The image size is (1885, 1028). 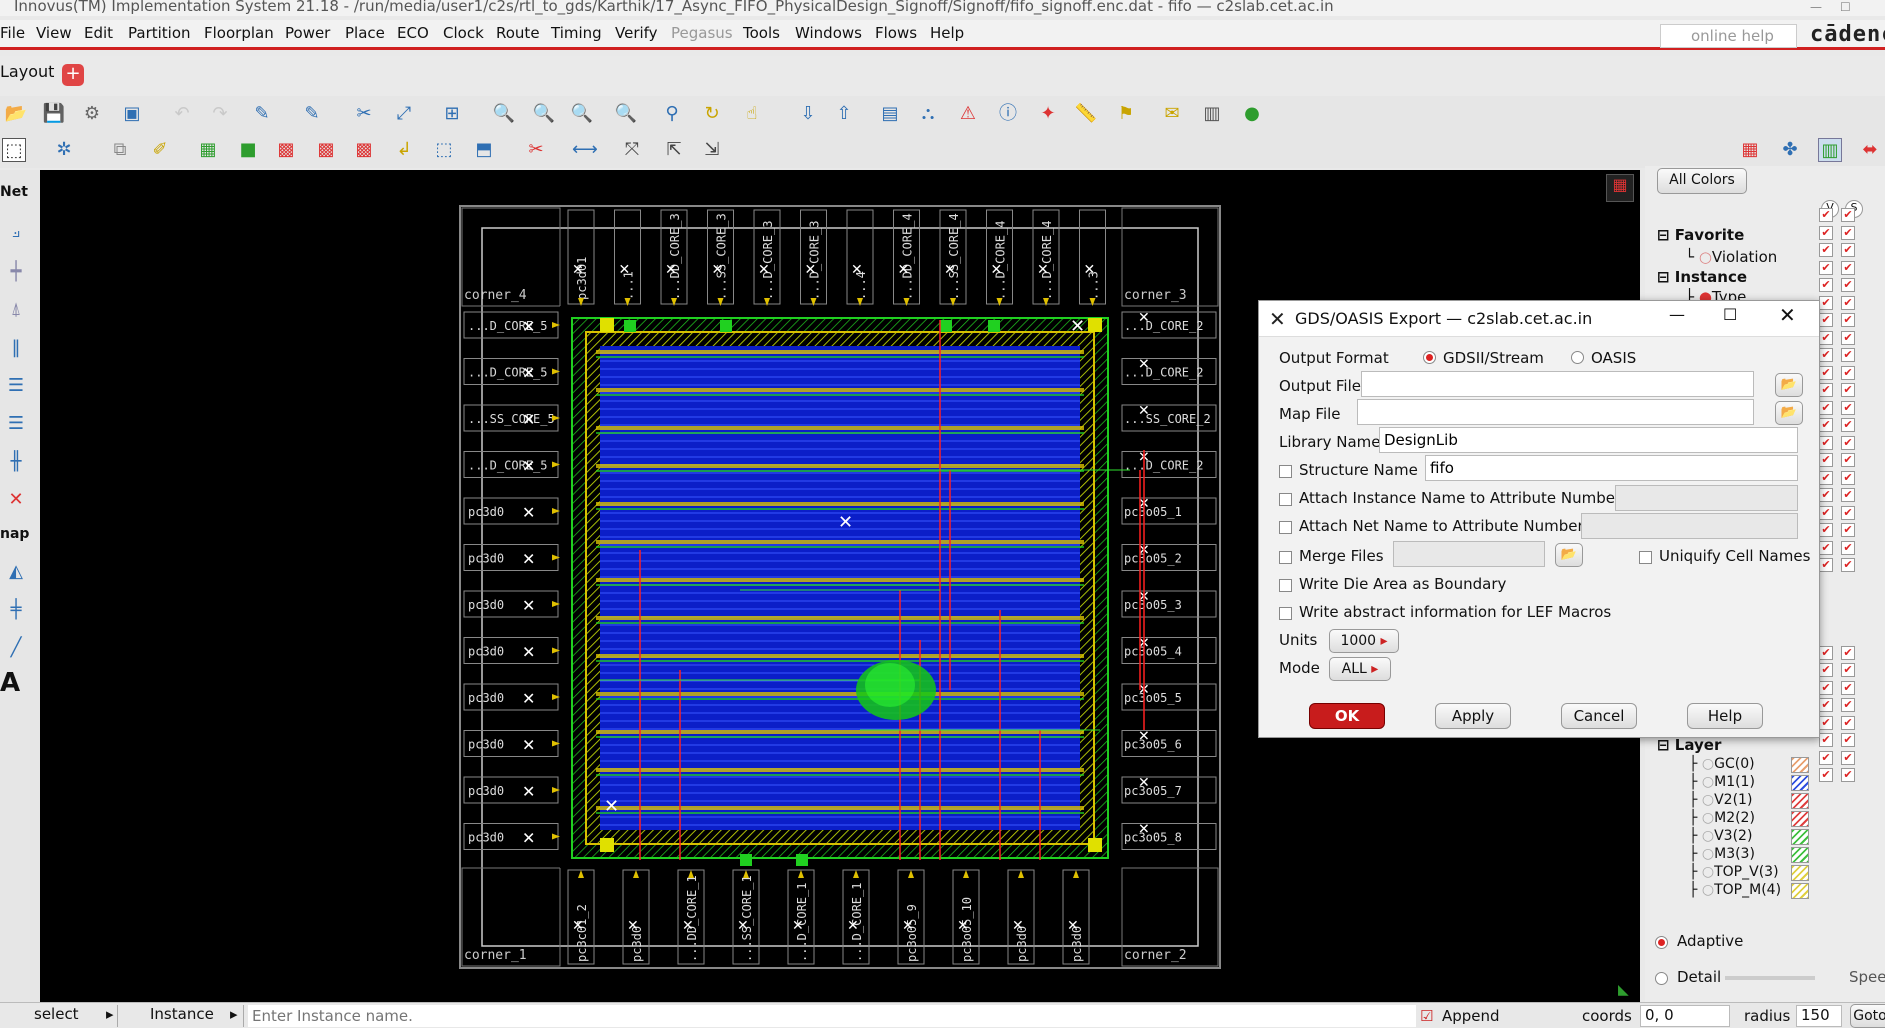 What do you see at coordinates (1730, 314) in the screenshot?
I see `dialog-maximize-icon: ☐` at bounding box center [1730, 314].